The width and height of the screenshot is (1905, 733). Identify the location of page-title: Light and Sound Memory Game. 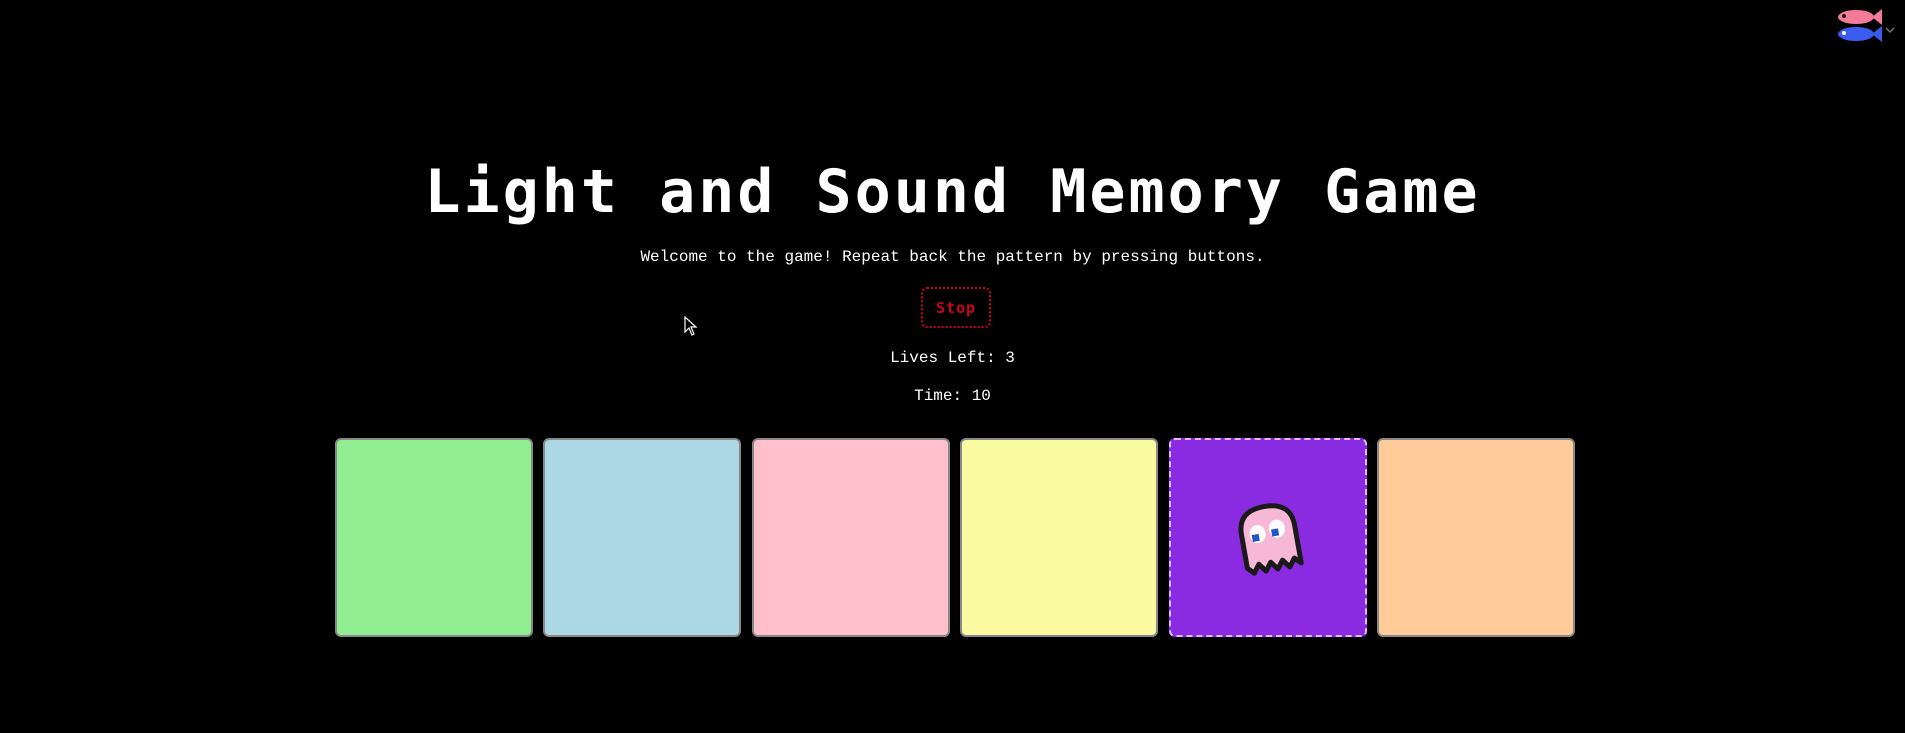
(952, 192).